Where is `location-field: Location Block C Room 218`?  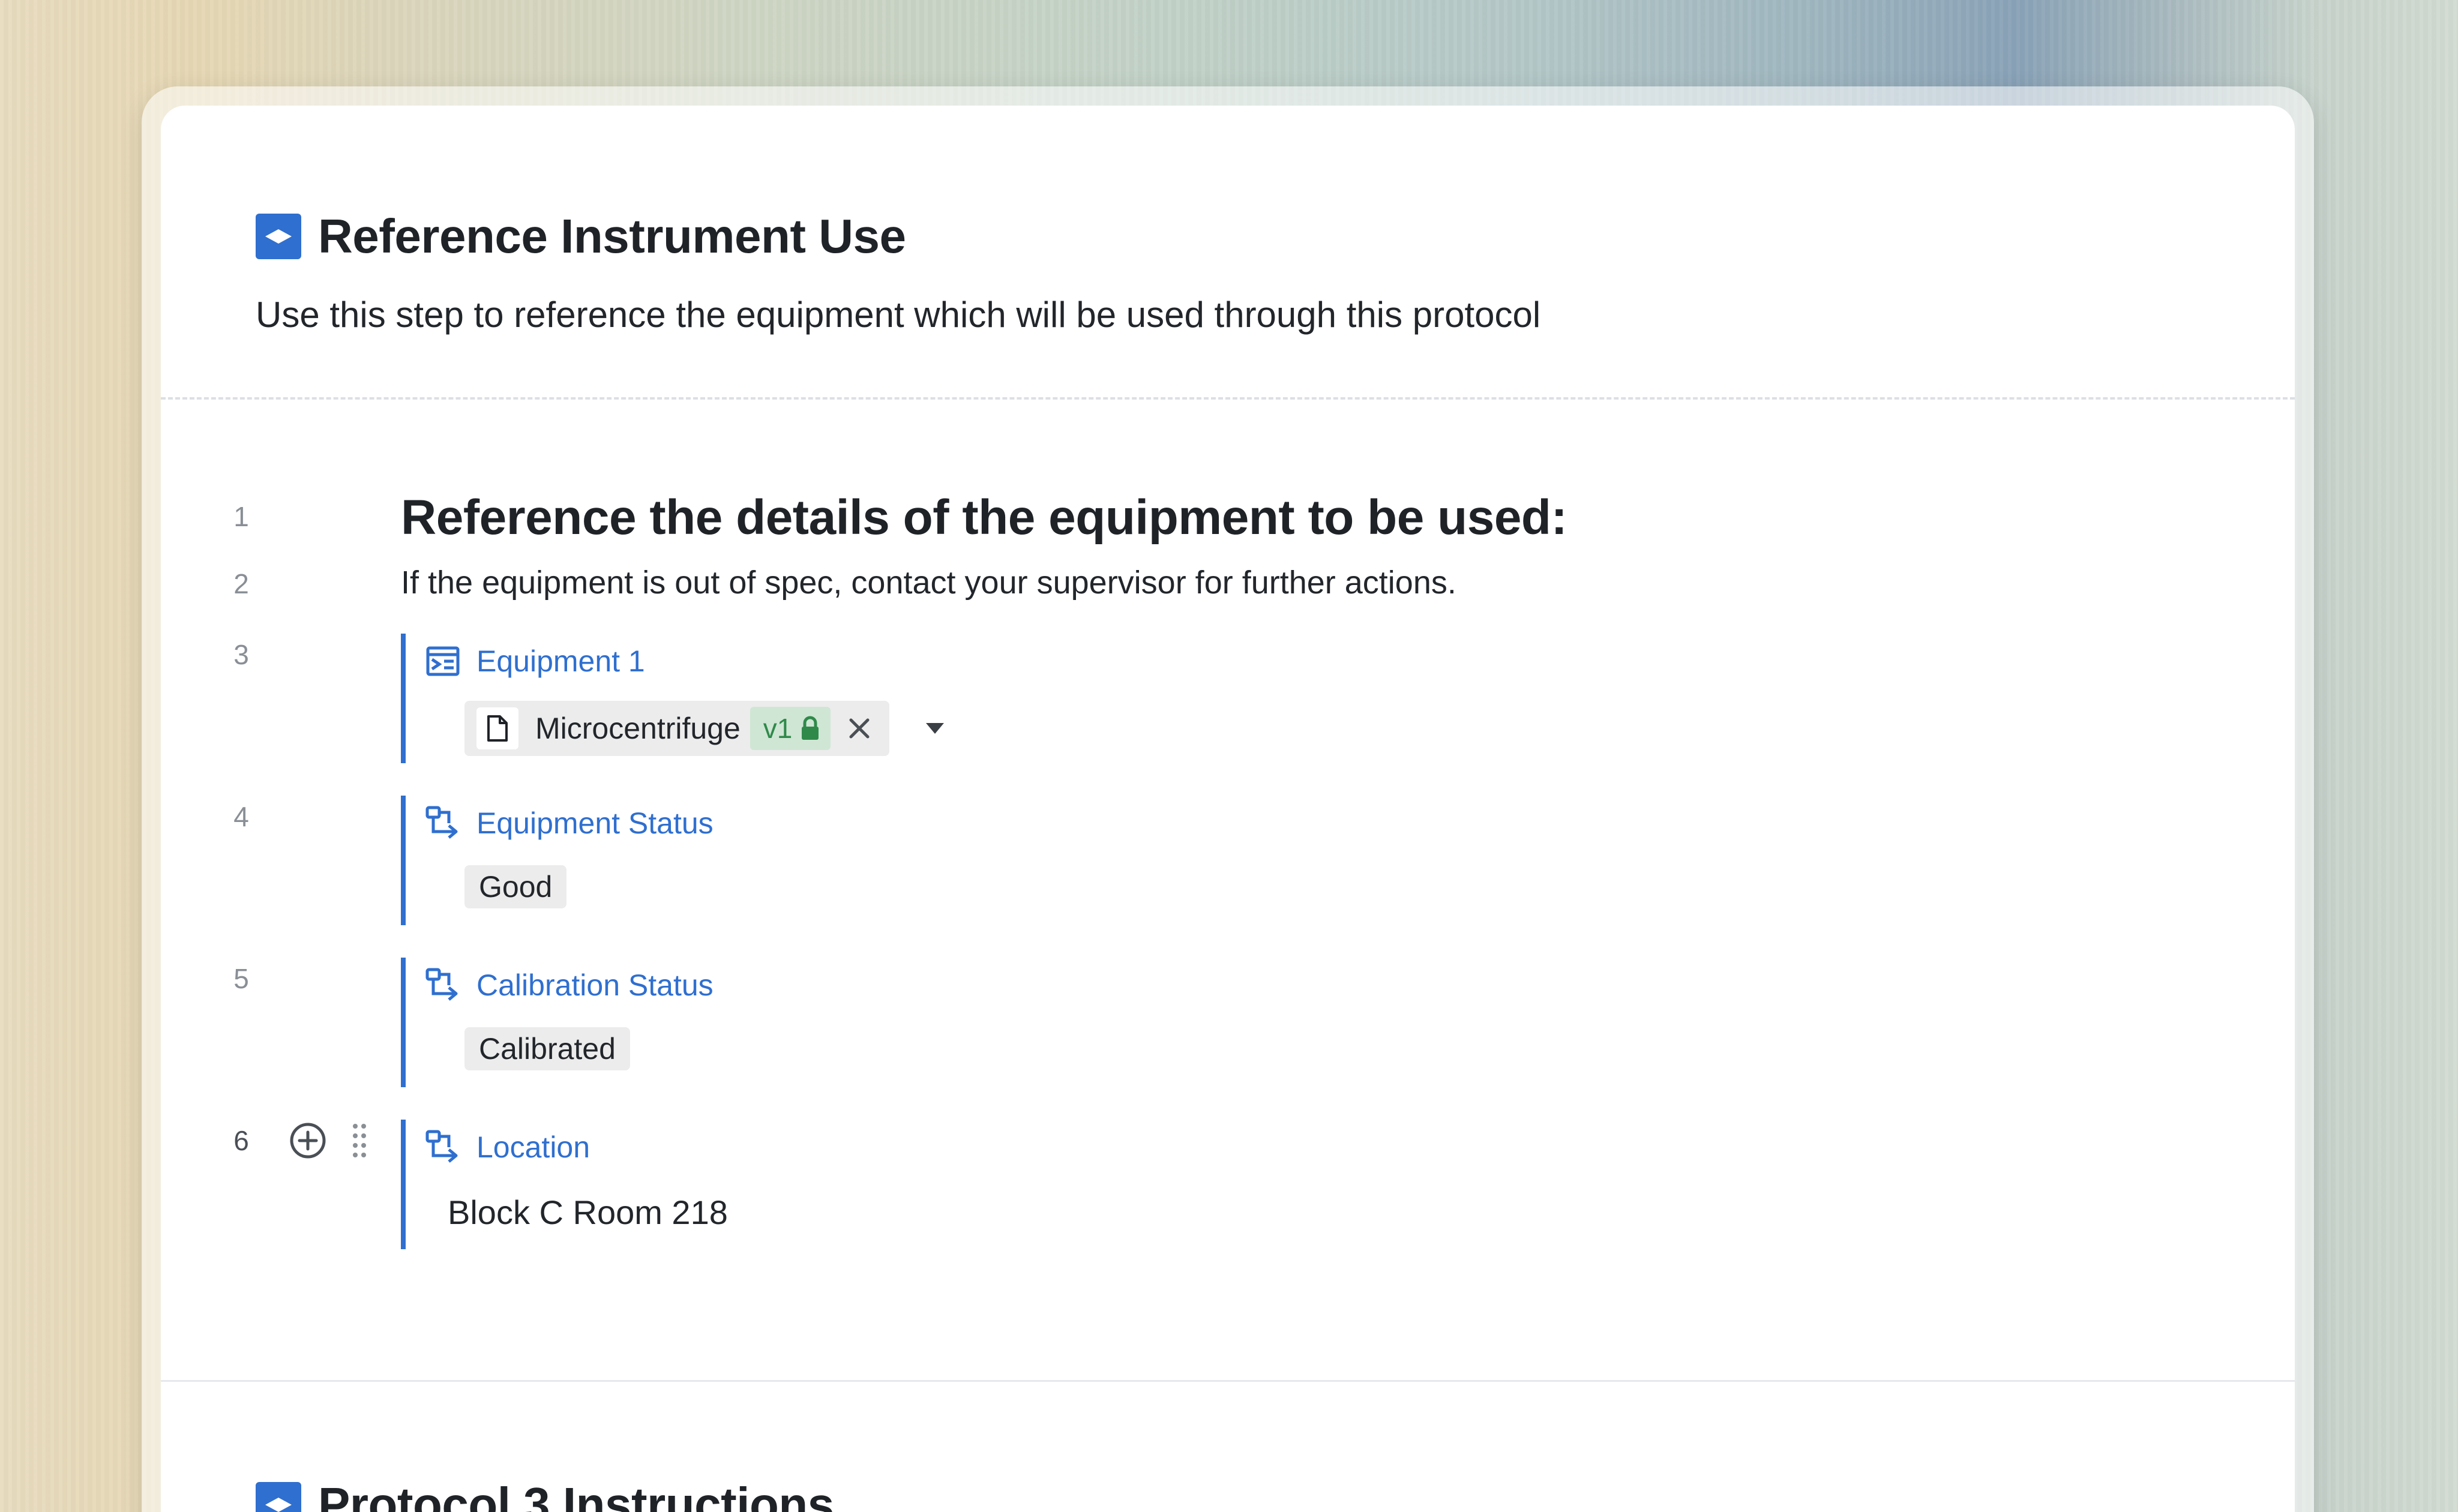 location-field: Location Block C Room 218 is located at coordinates (1123, 1184).